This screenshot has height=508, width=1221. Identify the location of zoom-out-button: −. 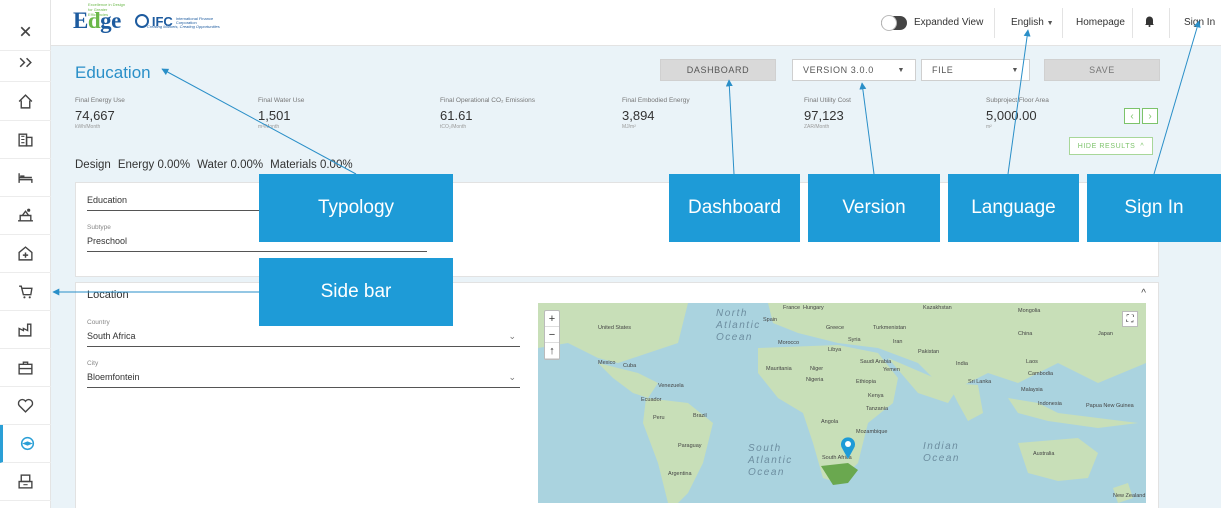
(552, 335).